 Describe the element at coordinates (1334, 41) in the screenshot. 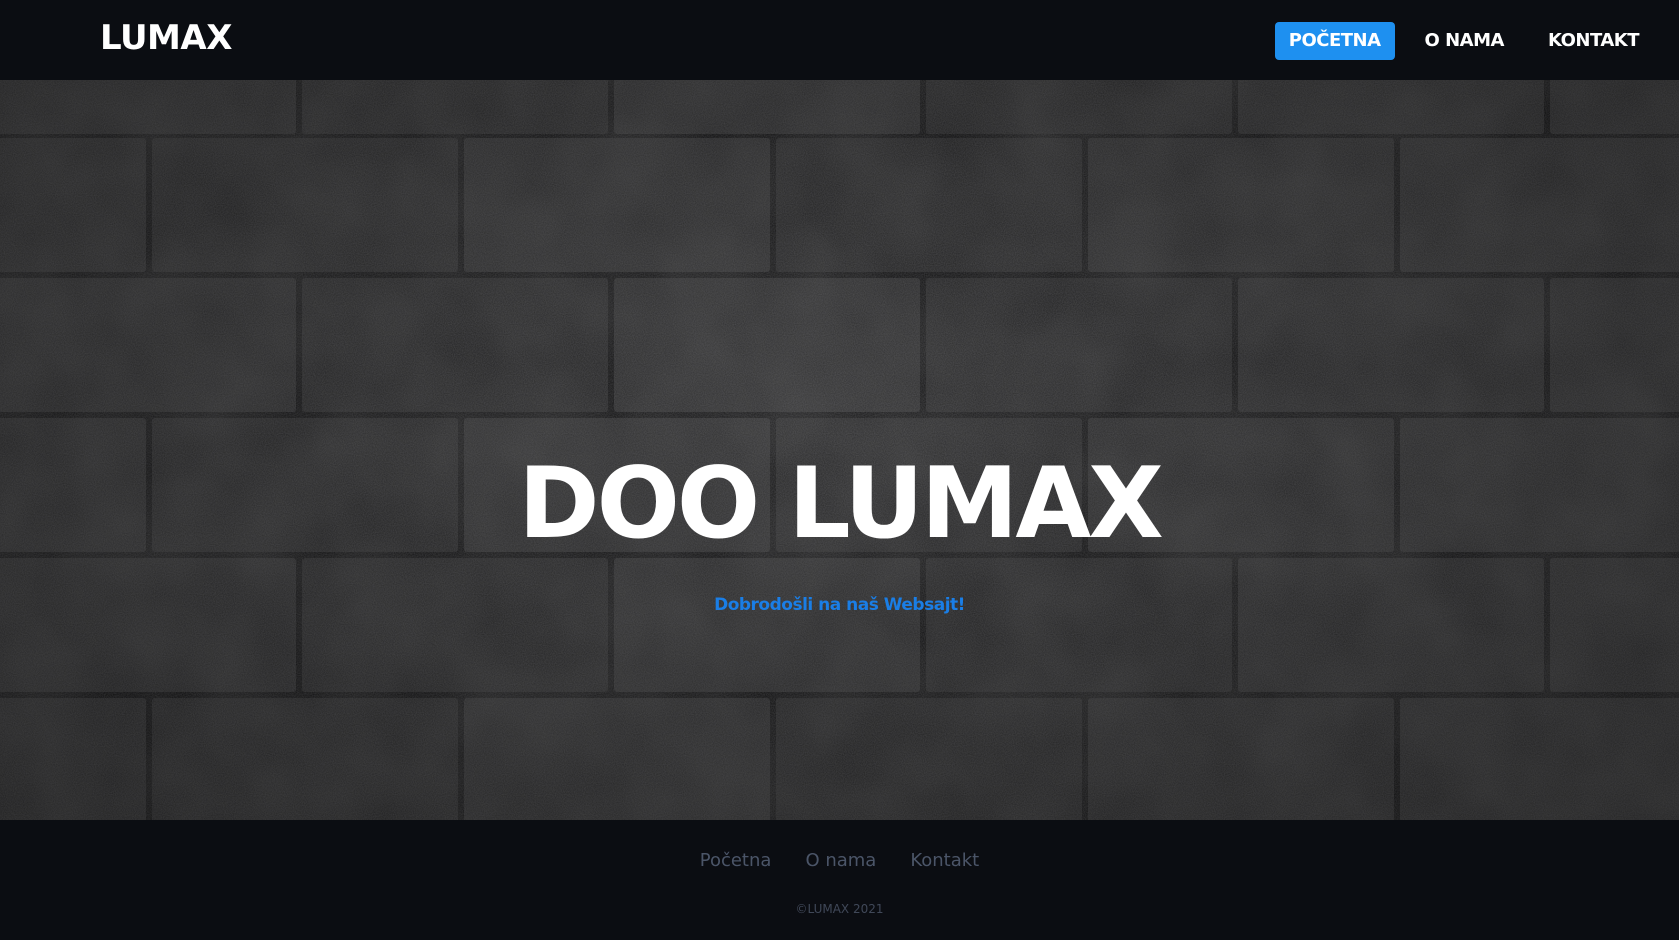

I see `nav-link-pocetna: POČETNA` at that location.